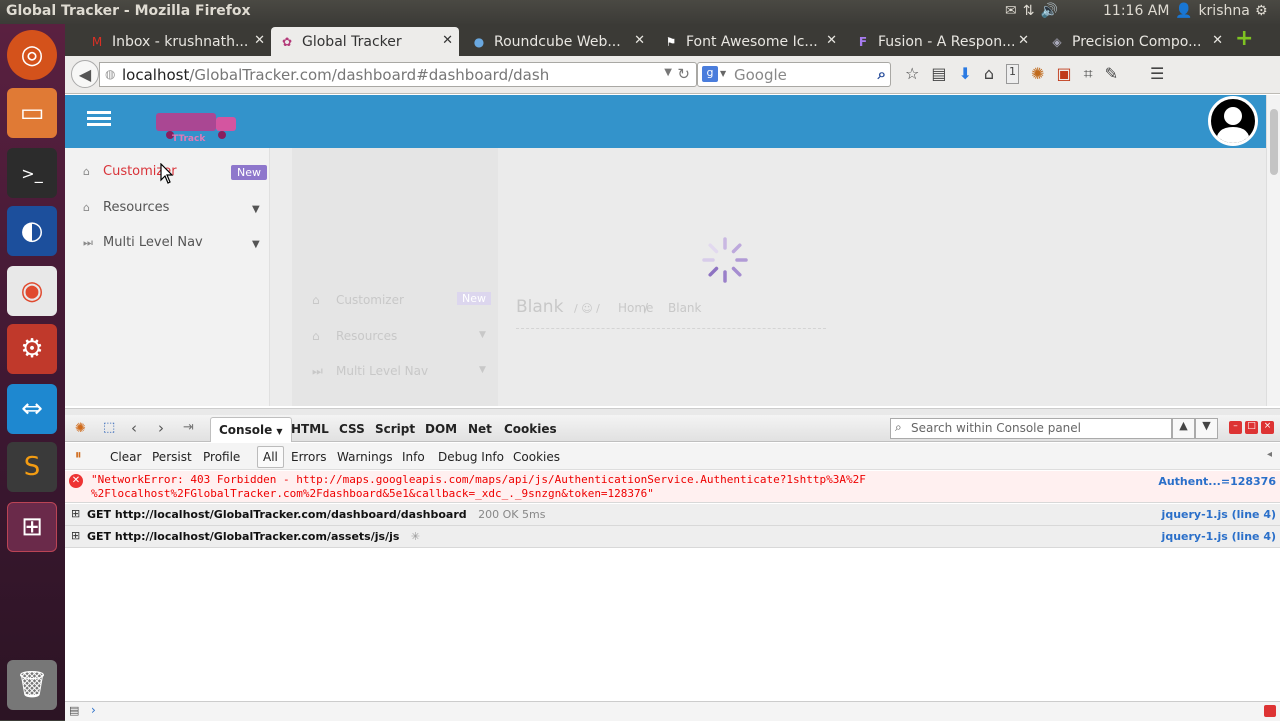 This screenshot has height=721, width=1280. I want to click on workspace-switcher-icon: ⊞, so click(32, 527).